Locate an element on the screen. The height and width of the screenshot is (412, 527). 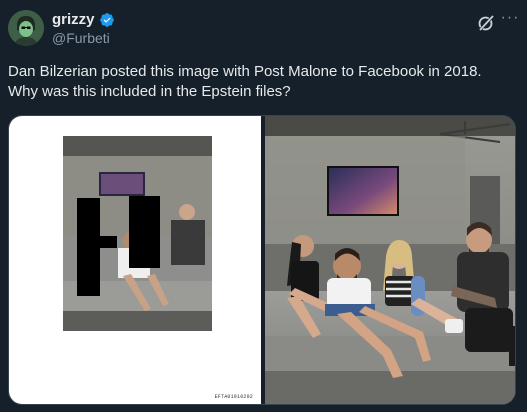
avatar is located at coordinates (26, 28).